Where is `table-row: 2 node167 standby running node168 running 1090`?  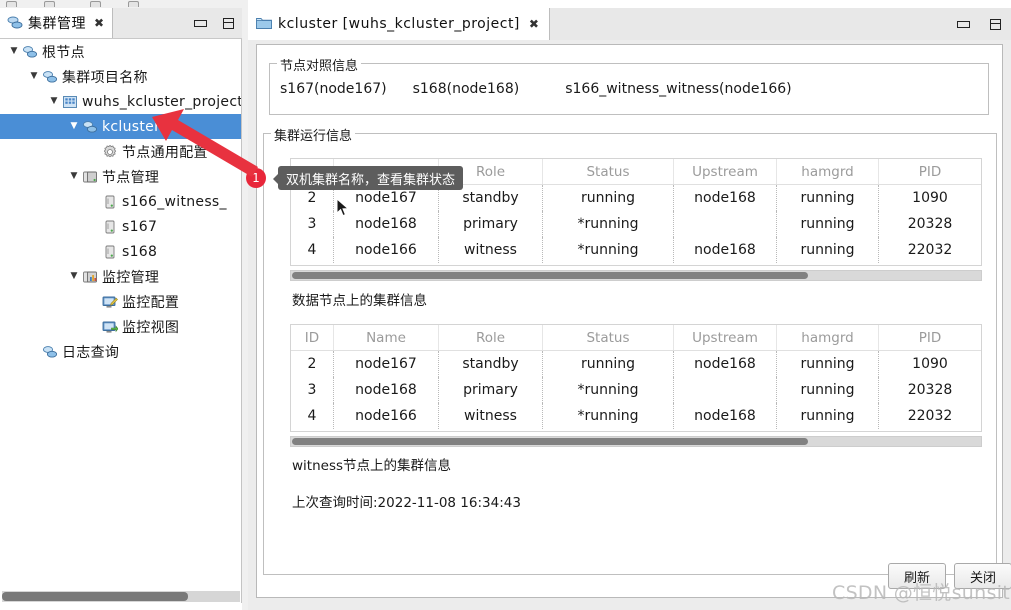 table-row: 2 node167 standby running node168 running 1090 is located at coordinates (637, 364).